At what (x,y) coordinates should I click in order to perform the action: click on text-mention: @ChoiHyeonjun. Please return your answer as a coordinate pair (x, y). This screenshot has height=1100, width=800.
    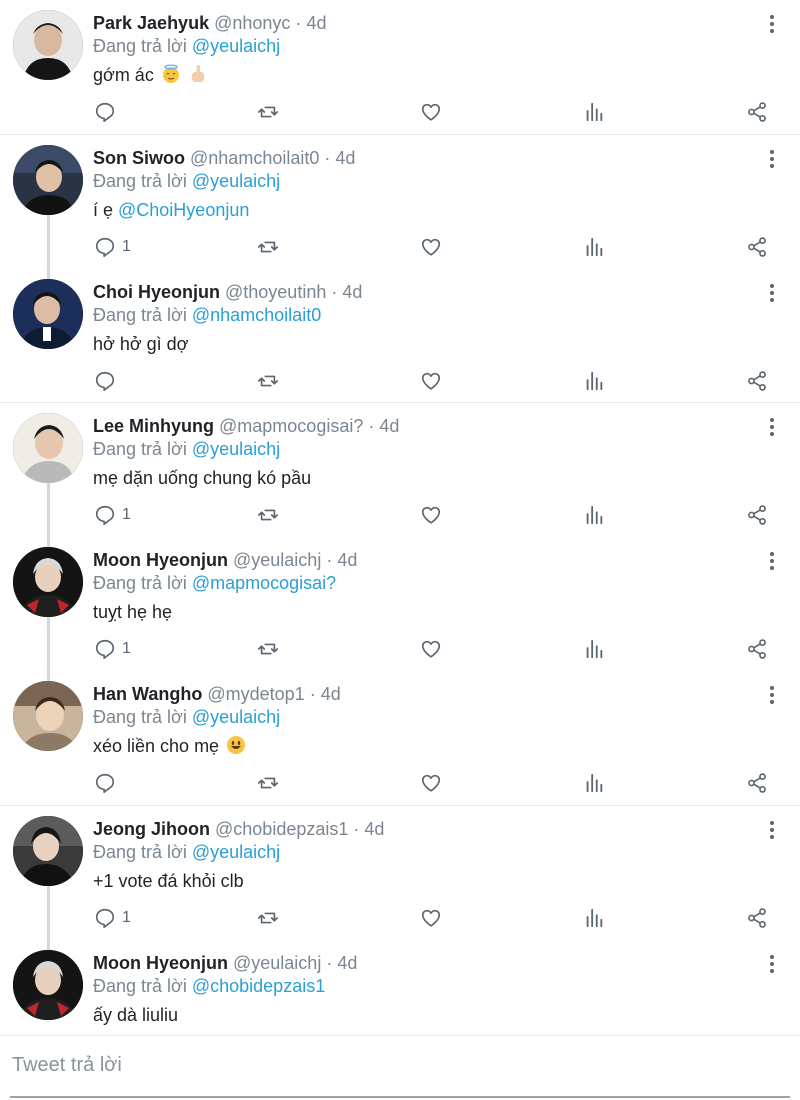
    Looking at the image, I should click on (183, 210).